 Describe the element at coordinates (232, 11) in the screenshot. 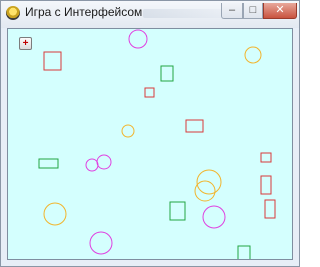

I see `minimize-button: –` at that location.